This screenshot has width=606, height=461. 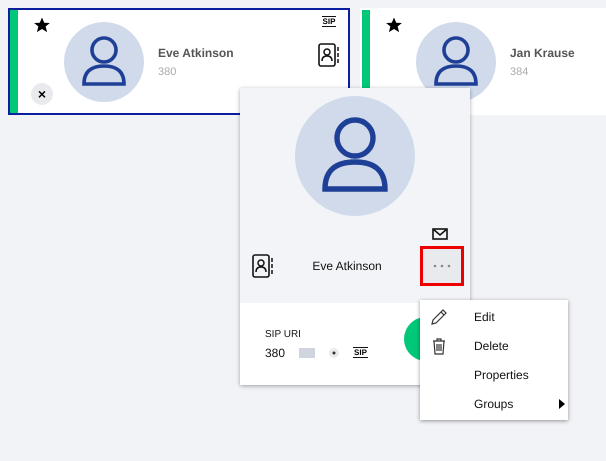 I want to click on menu-item-label: Groups, so click(x=494, y=403).